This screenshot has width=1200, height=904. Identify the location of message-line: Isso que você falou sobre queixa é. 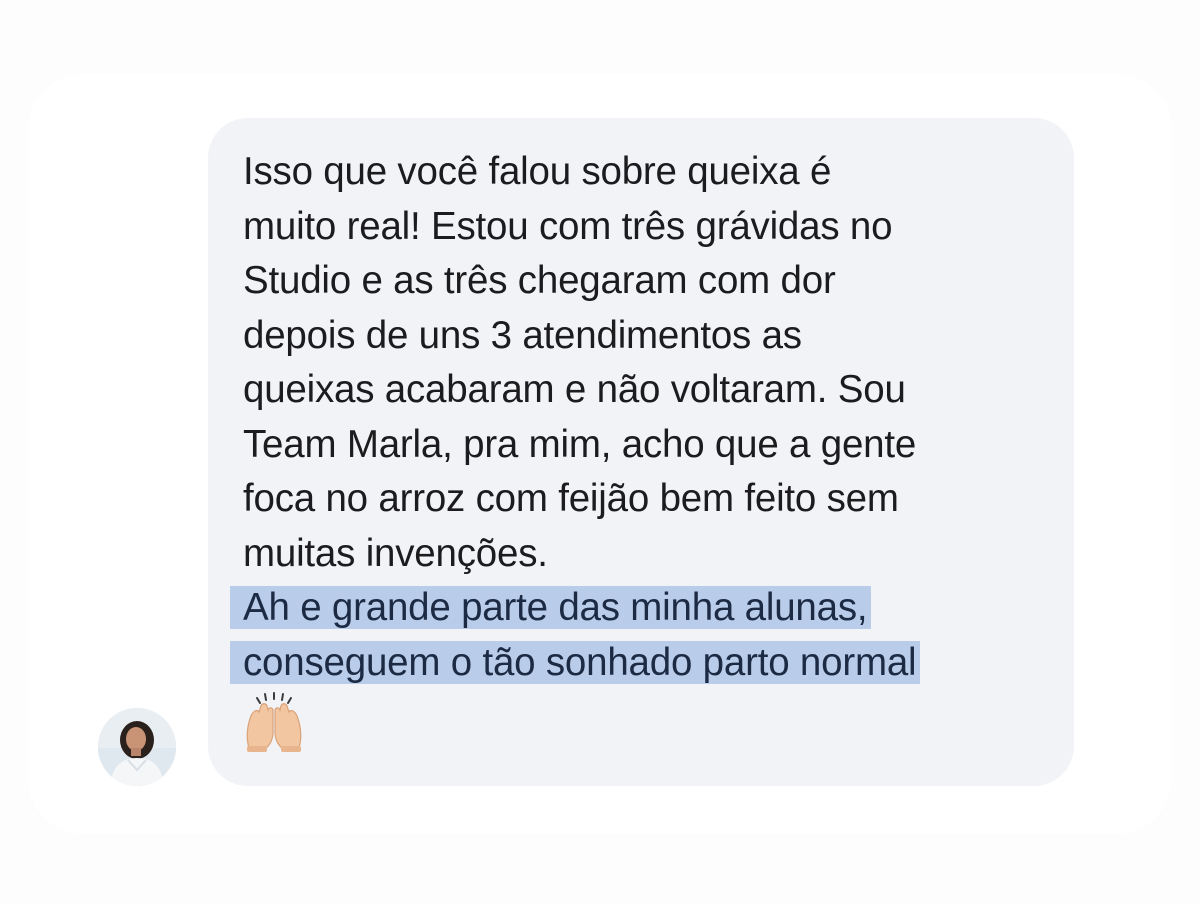
(537, 171).